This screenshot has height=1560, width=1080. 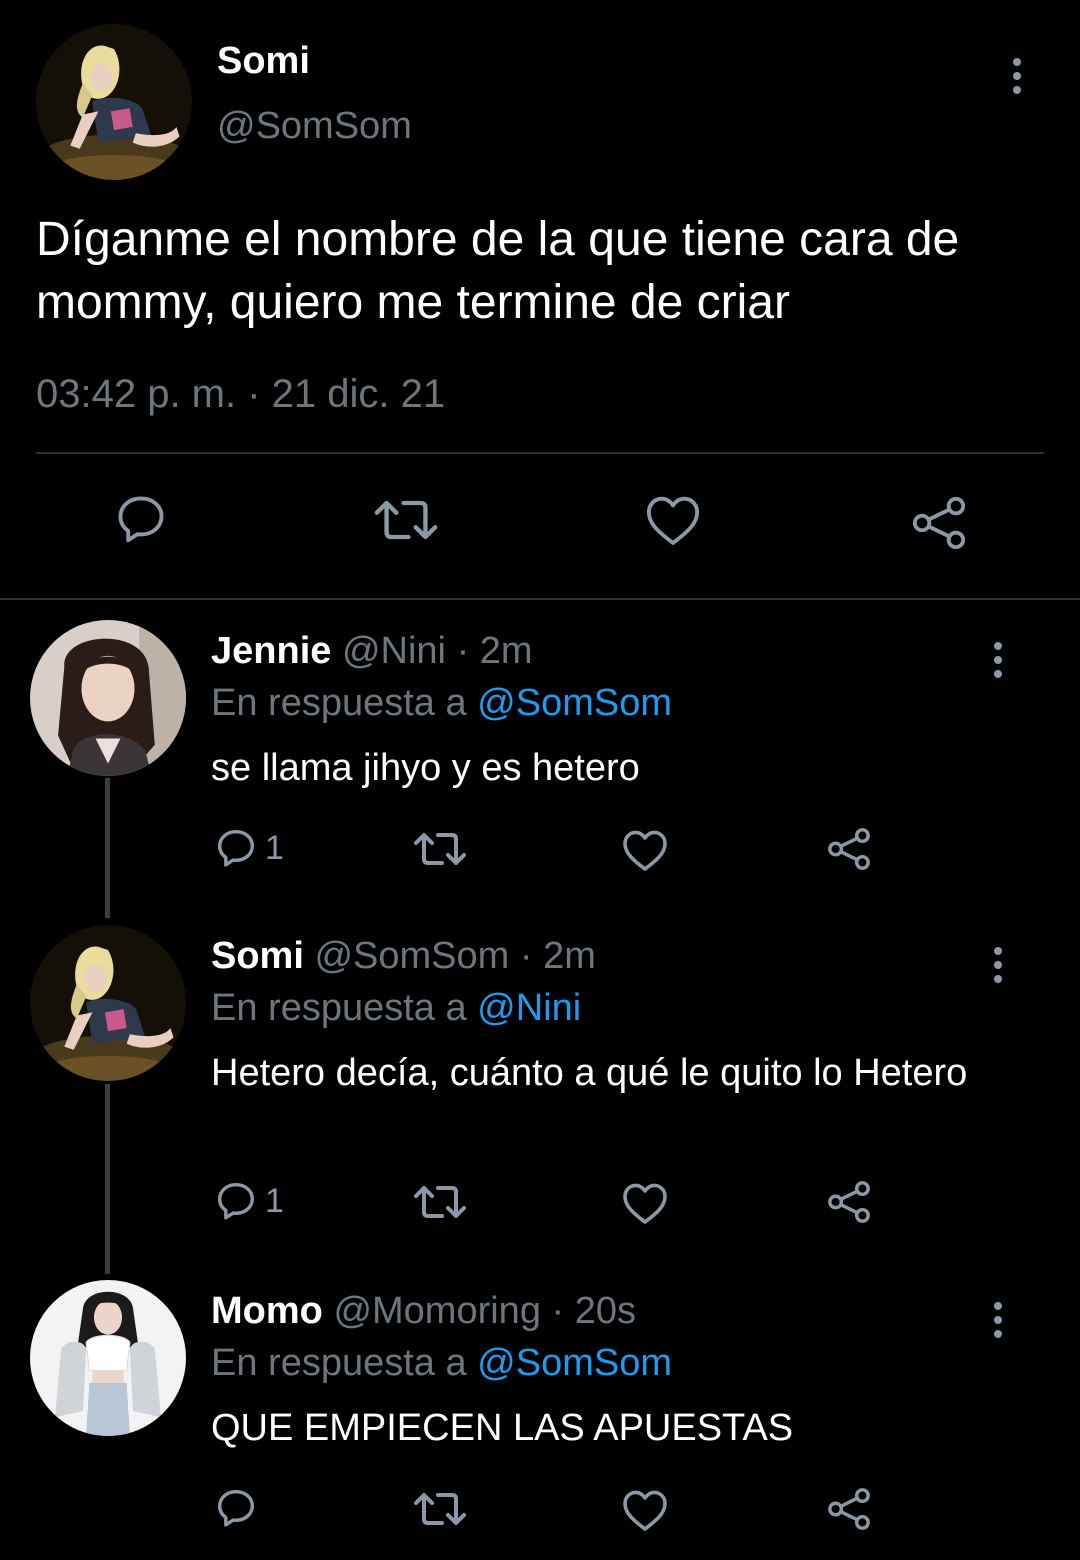 I want to click on main-tweet-header: Somi @SomSom, so click(x=540, y=95).